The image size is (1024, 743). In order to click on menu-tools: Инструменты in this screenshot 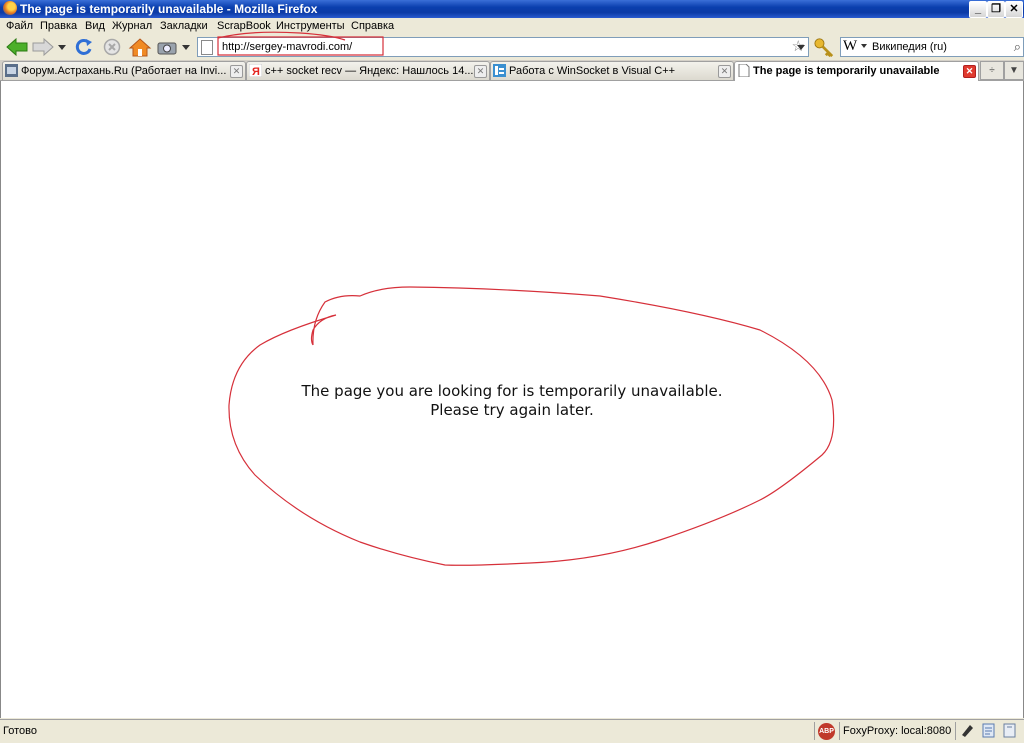, I will do `click(310, 26)`.